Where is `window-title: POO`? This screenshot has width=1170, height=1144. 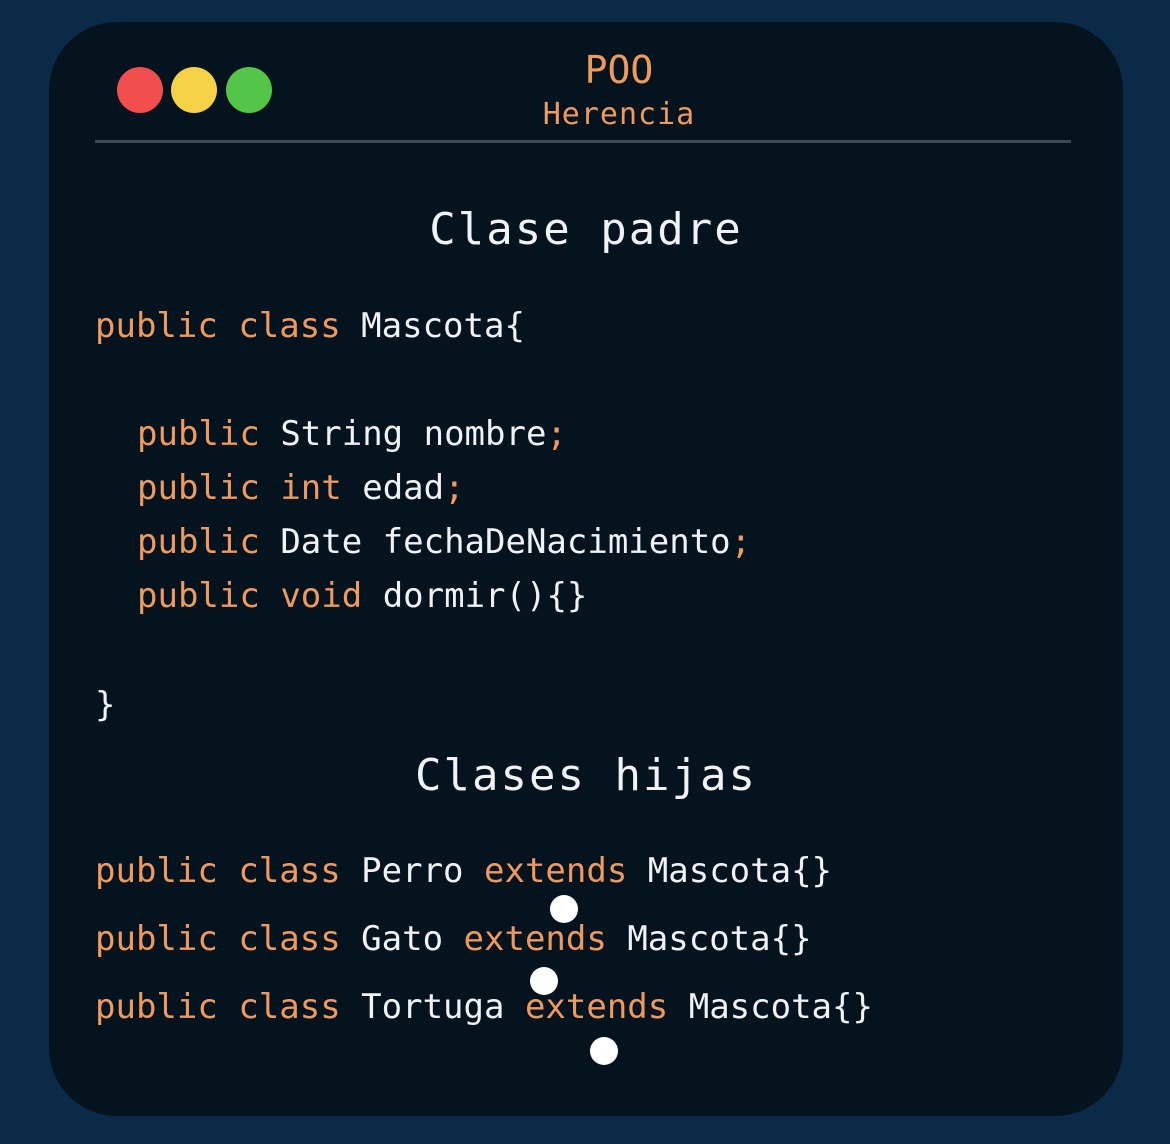 window-title: POO is located at coordinates (619, 70).